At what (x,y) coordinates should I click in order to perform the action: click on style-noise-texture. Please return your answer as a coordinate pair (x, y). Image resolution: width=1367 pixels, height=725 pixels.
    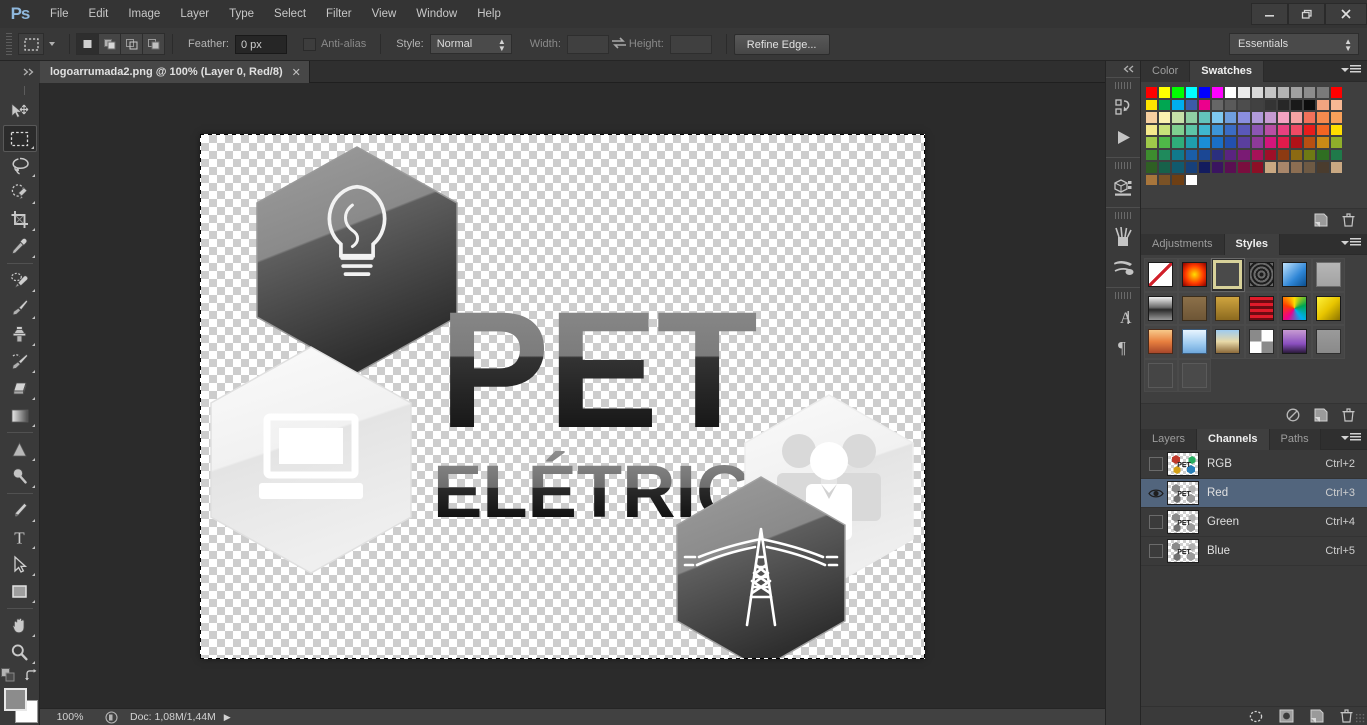
    Looking at the image, I should click on (1261, 342).